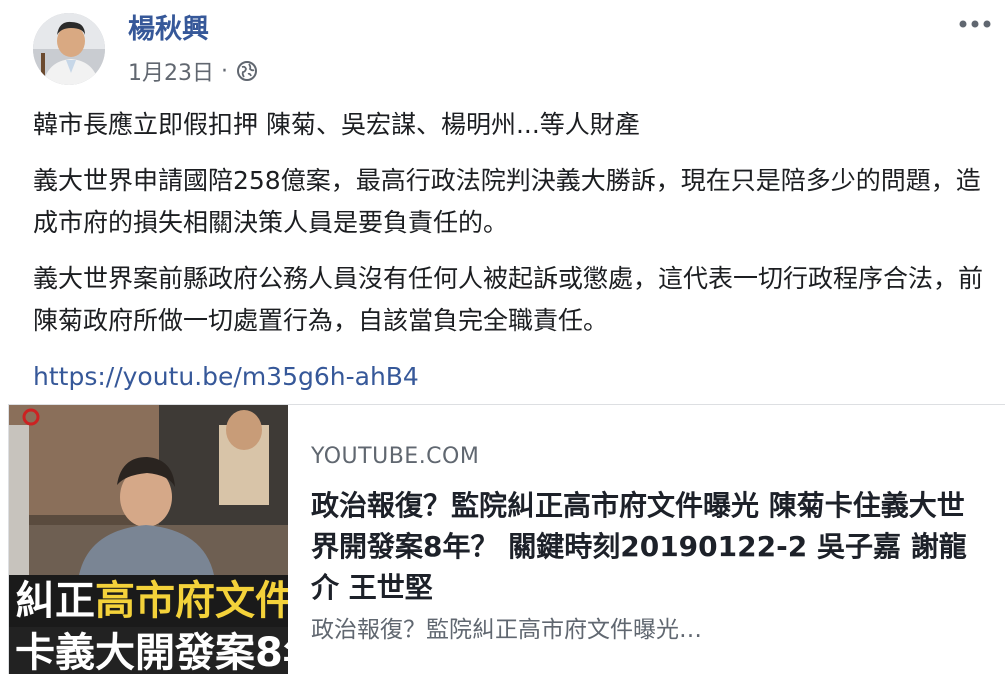 This screenshot has height=674, width=1005. I want to click on avatar, so click(69, 49).